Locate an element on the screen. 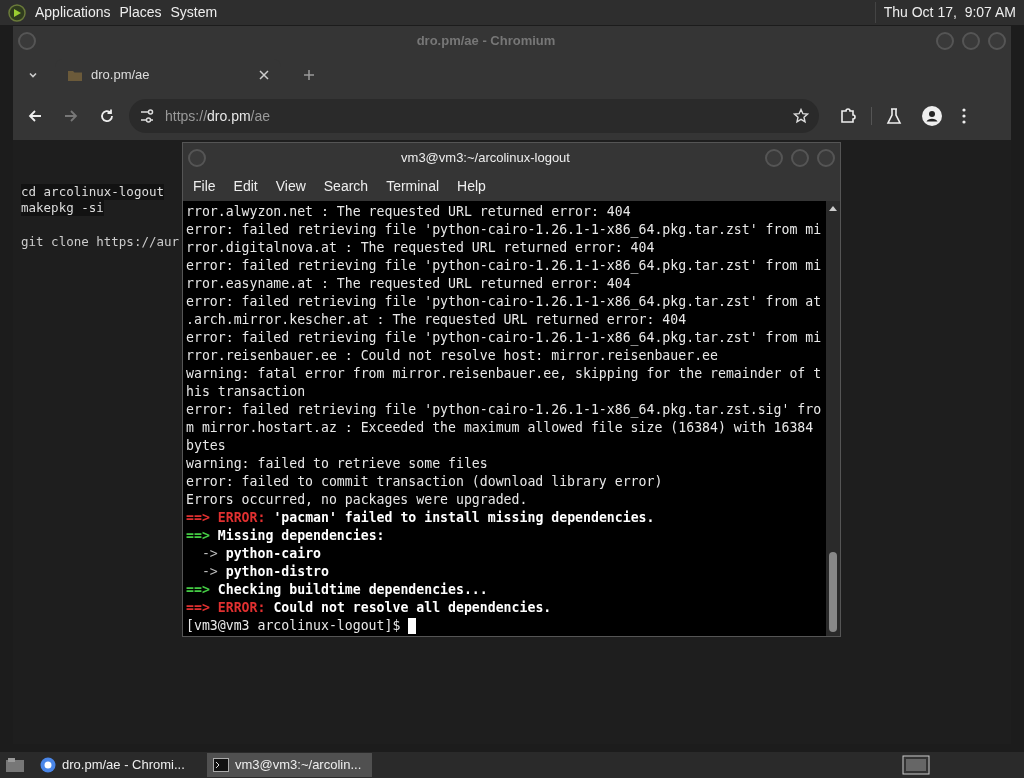 Image resolution: width=1024 pixels, height=778 pixels. avatar-icon is located at coordinates (932, 116).